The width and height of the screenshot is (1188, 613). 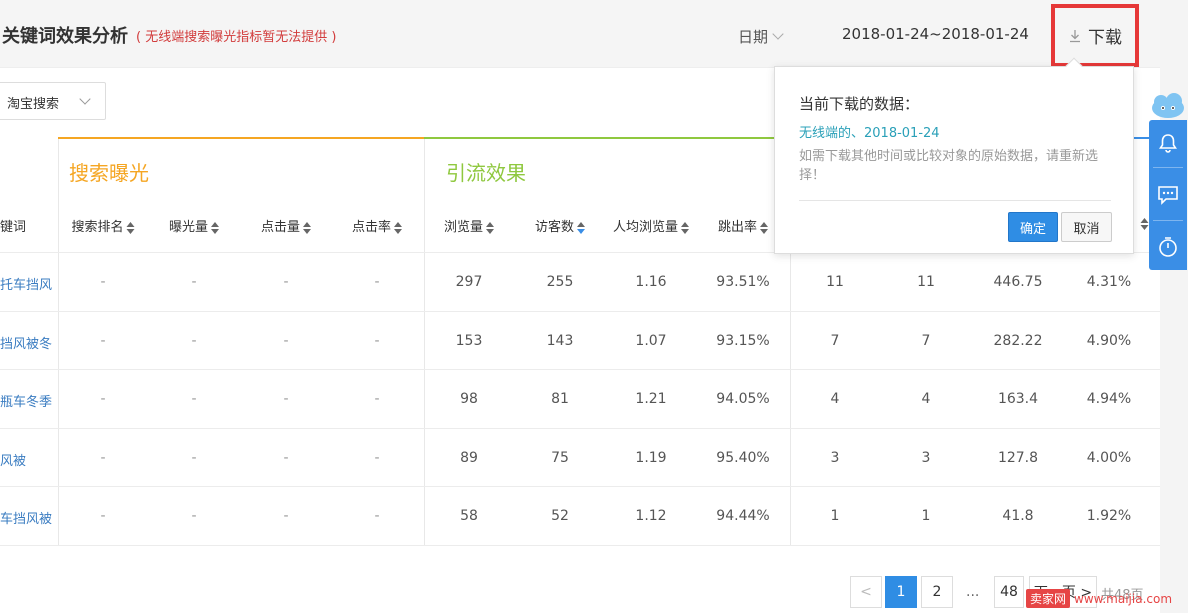 I want to click on keyword-link: 瓶车冬季, so click(x=26, y=400).